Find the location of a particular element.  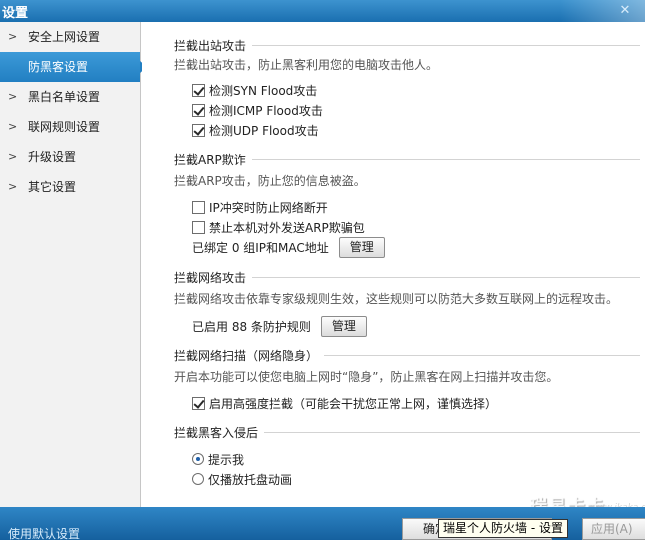

window-title: 设置 is located at coordinates (15, 13).